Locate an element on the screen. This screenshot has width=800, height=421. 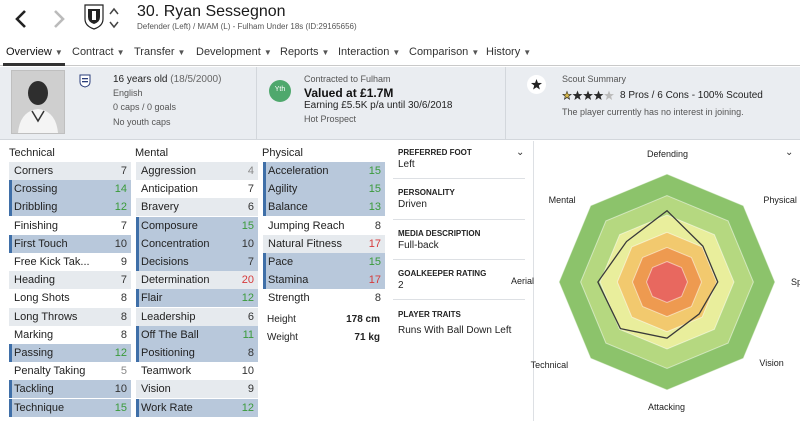
attribute-row: Off The Ball 11 is located at coordinates (197, 334).